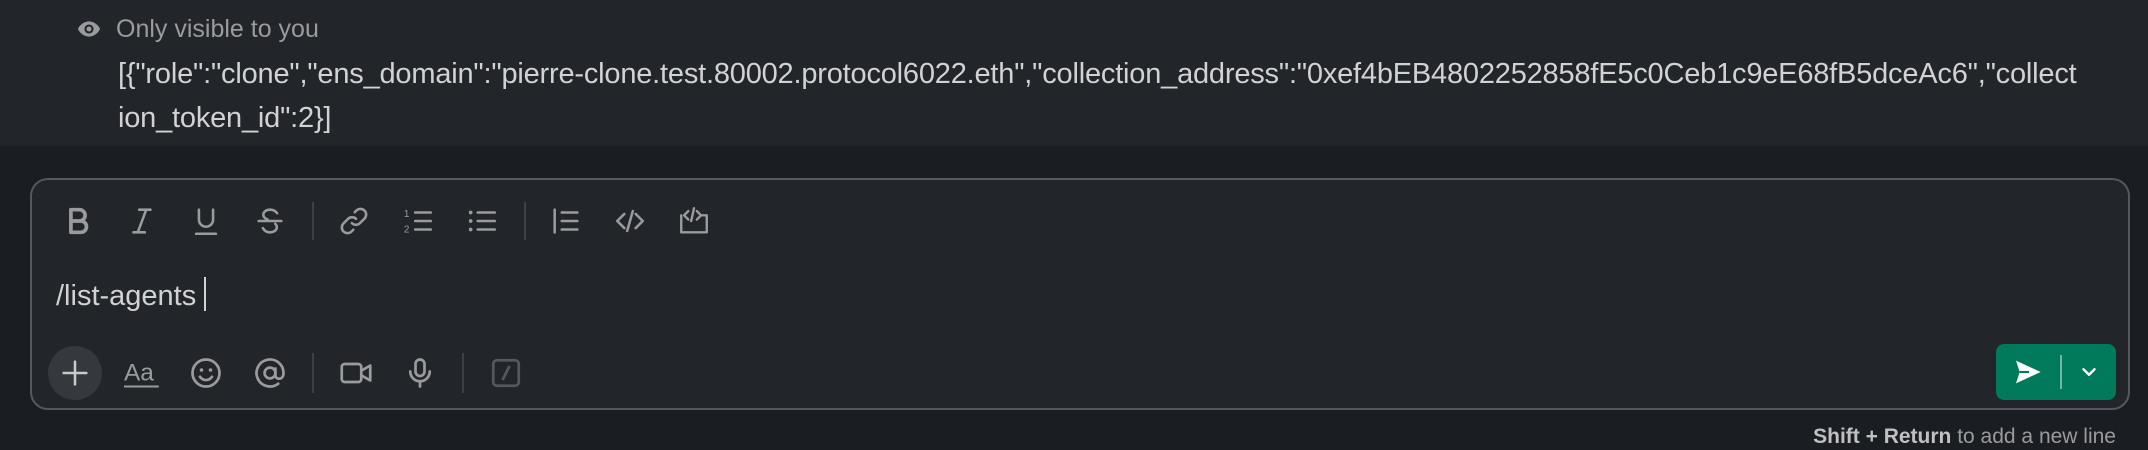 Image resolution: width=2148 pixels, height=450 pixels. I want to click on bold-button, so click(78, 221).